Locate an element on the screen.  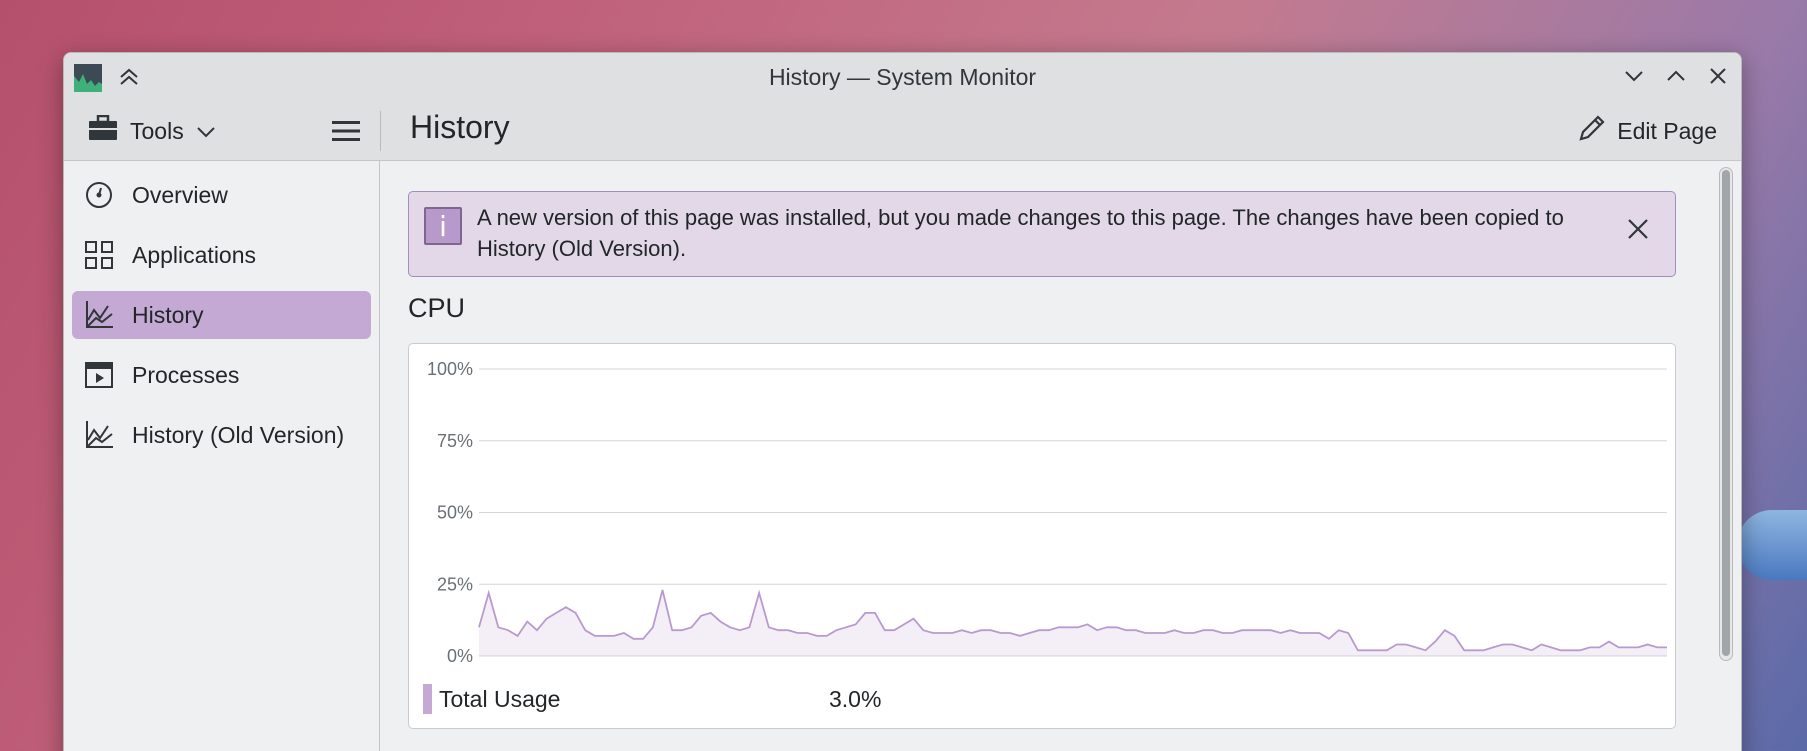
banner-close-button is located at coordinates (1638, 229).